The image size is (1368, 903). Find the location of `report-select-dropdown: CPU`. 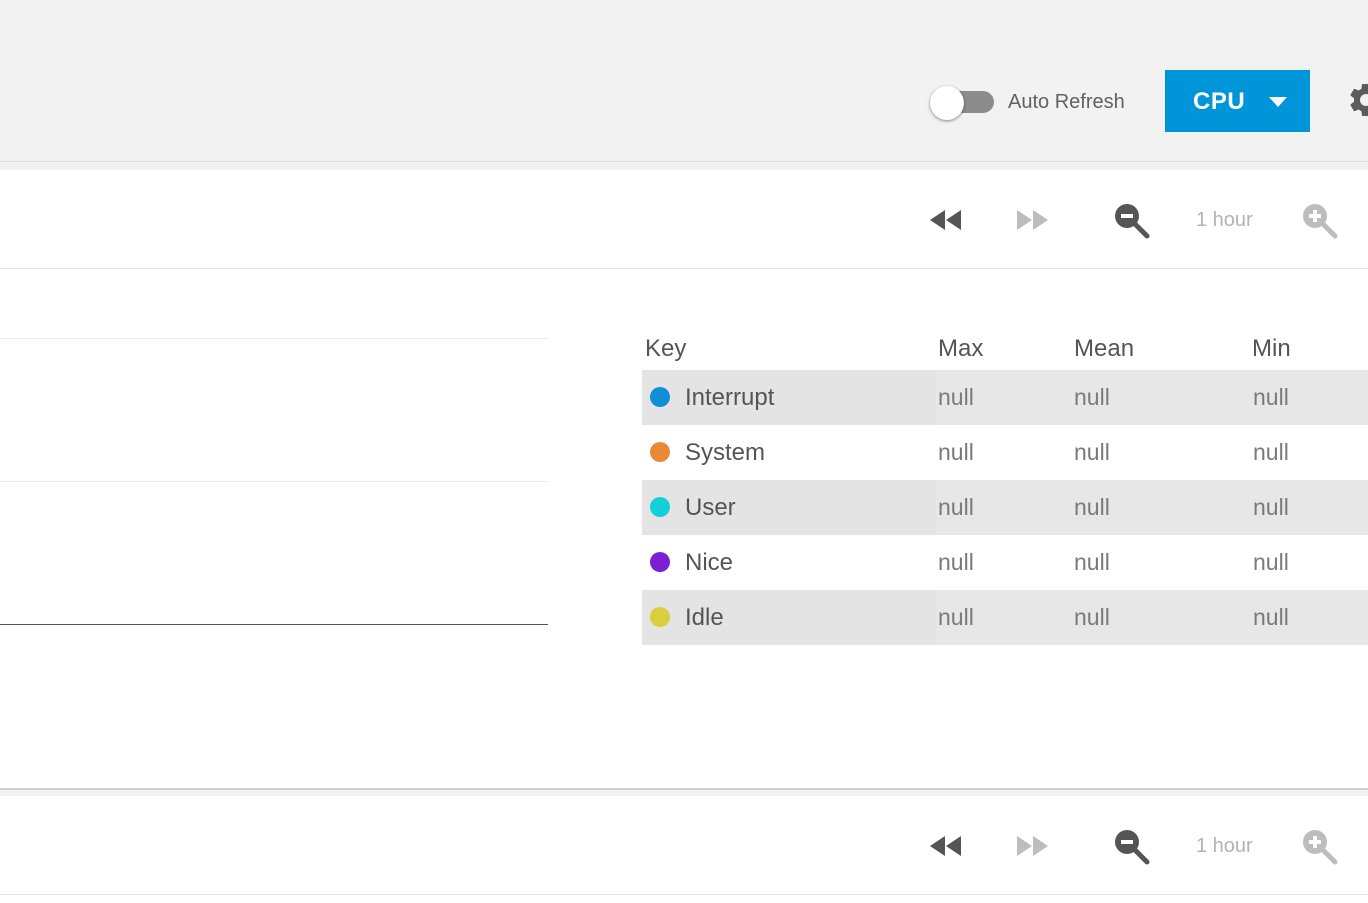

report-select-dropdown: CPU is located at coordinates (1237, 101).